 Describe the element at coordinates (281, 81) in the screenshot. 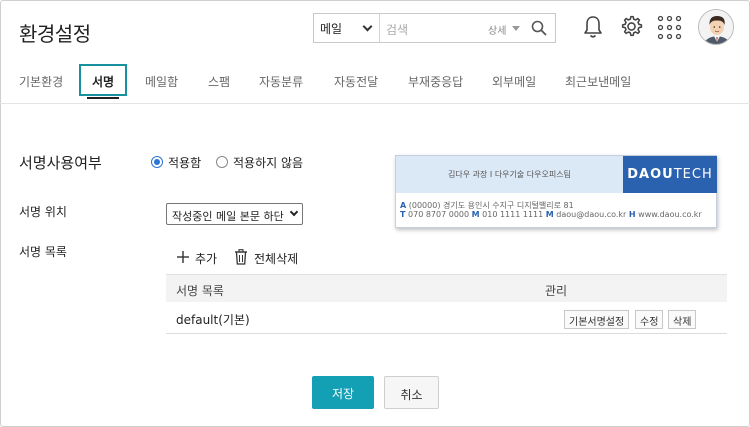

I see `tab-auto-sort: 자동분류` at that location.